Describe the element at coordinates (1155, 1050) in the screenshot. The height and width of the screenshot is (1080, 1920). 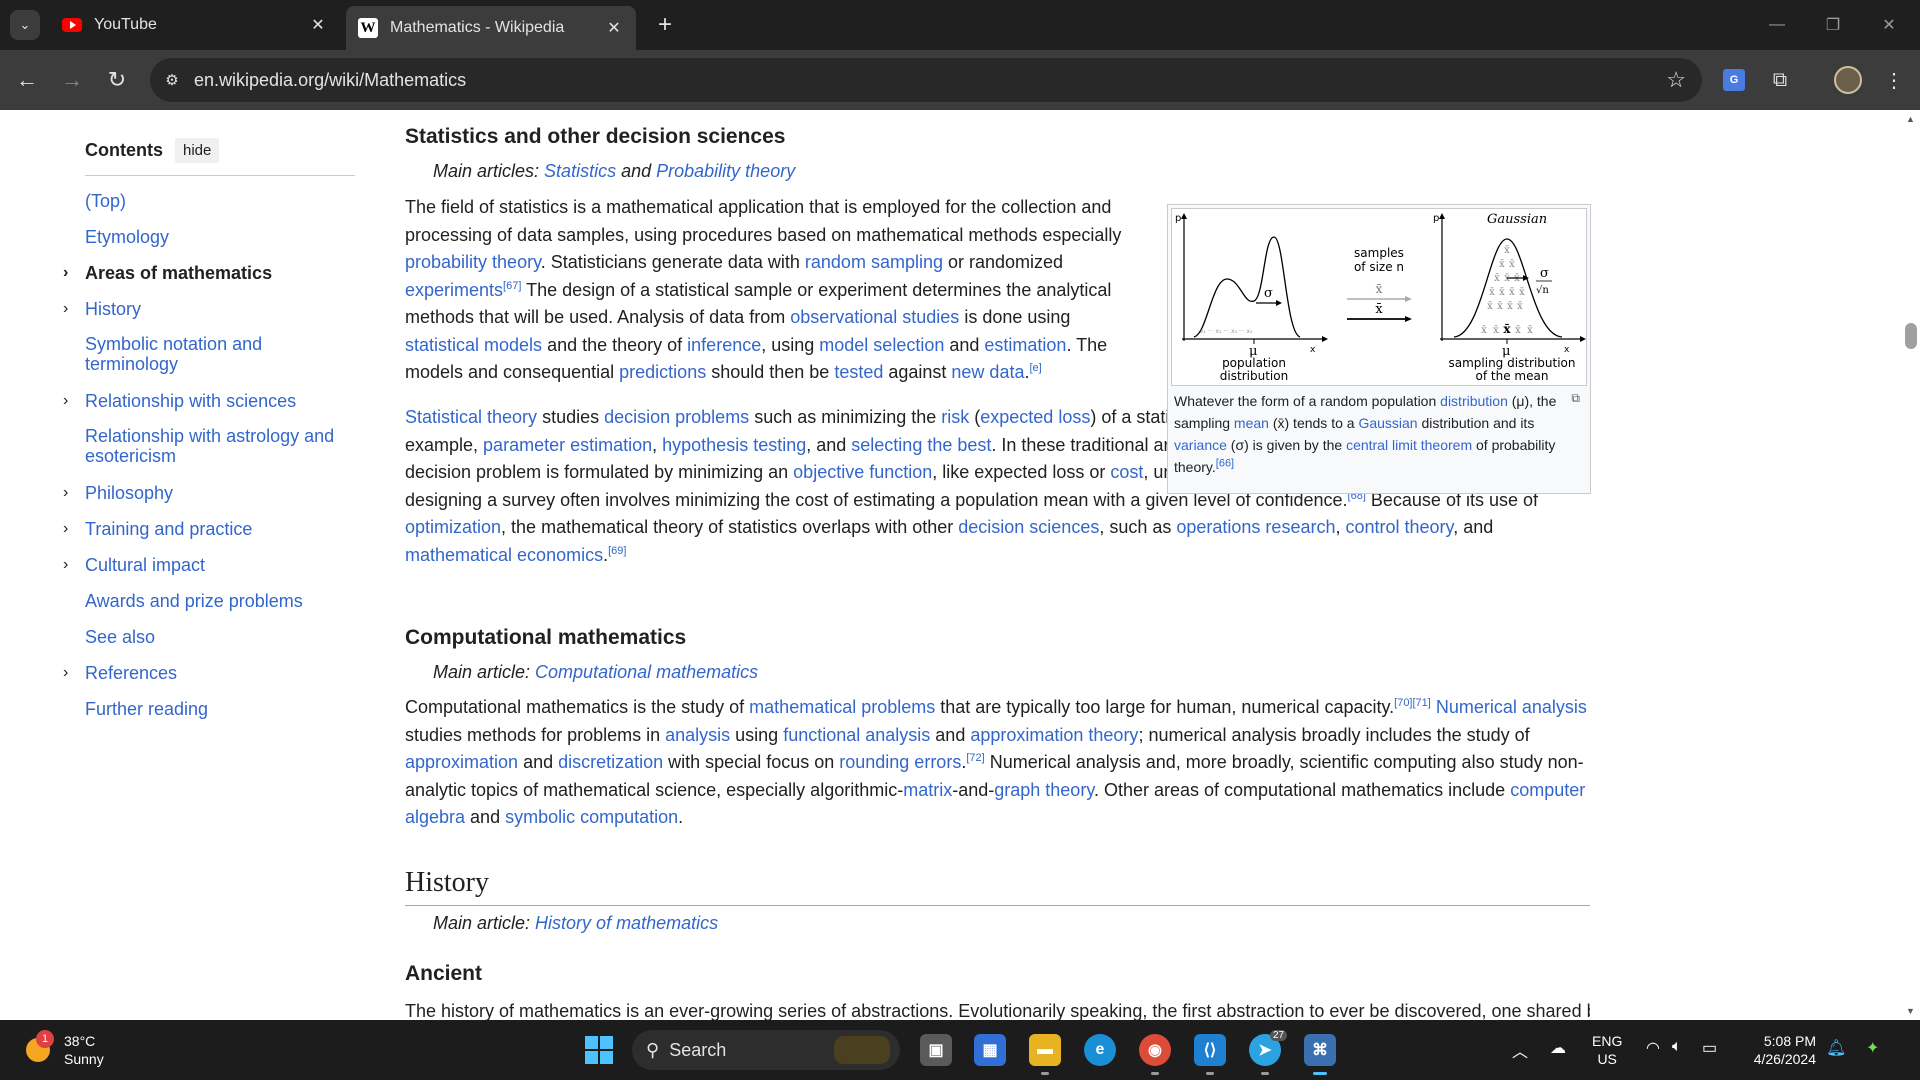
I see `chrome-icon: ◉` at that location.